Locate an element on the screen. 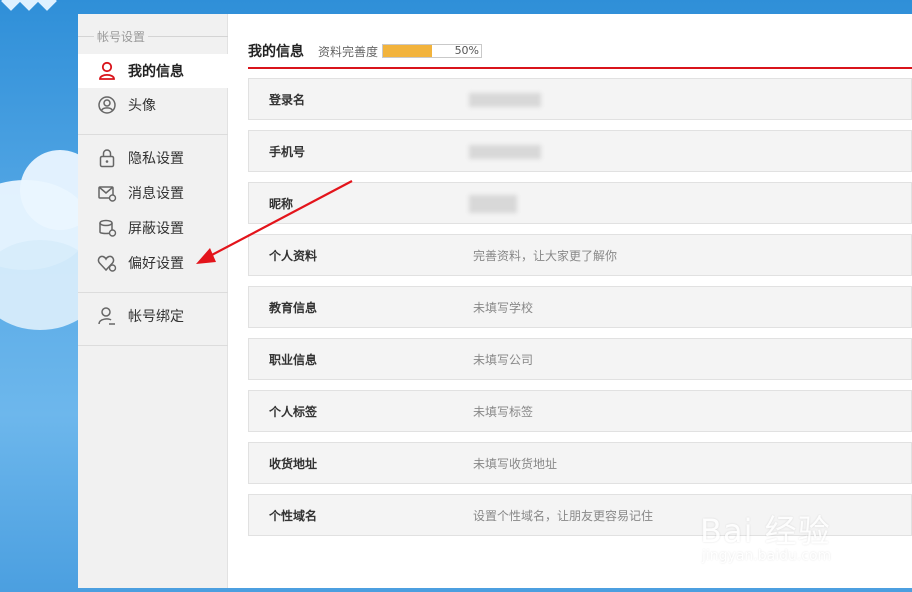  row-label: 个人资料 is located at coordinates (293, 255).